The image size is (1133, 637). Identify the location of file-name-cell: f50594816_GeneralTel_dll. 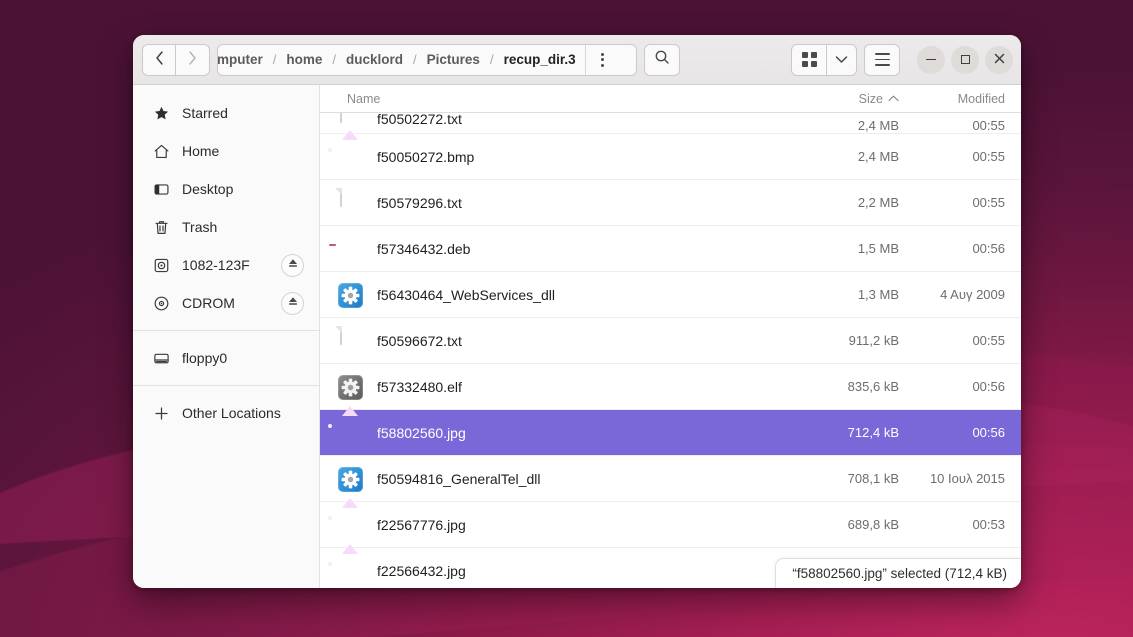
(558, 479).